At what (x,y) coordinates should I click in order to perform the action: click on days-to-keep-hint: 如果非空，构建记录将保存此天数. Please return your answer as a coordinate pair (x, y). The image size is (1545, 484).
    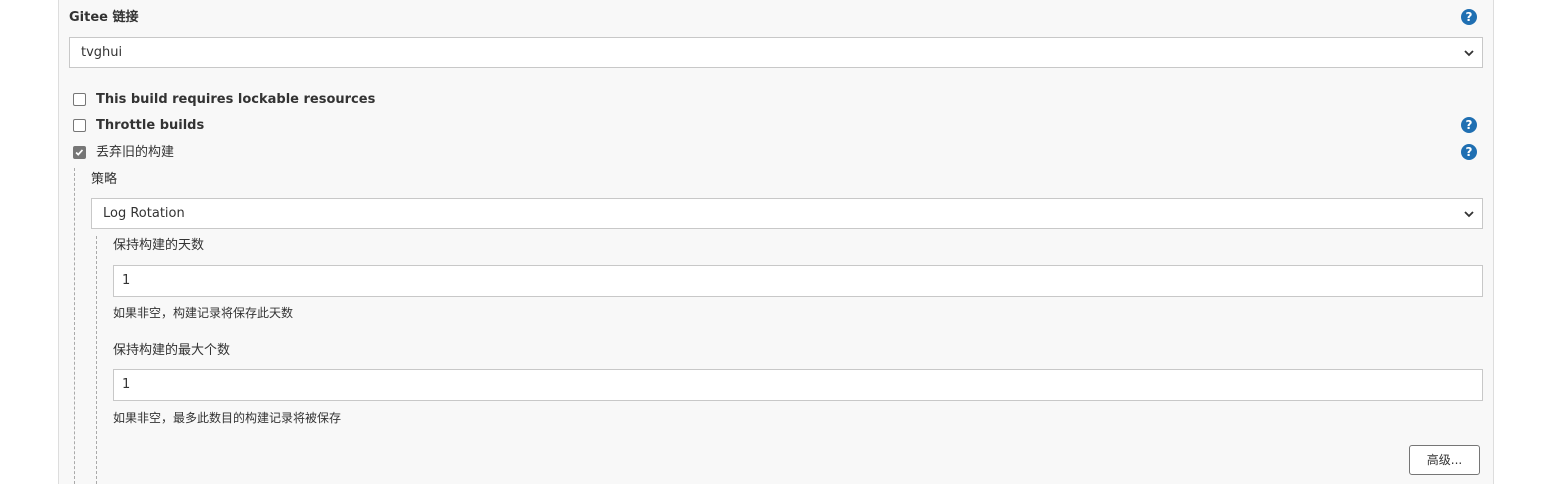
    Looking at the image, I should click on (203, 313).